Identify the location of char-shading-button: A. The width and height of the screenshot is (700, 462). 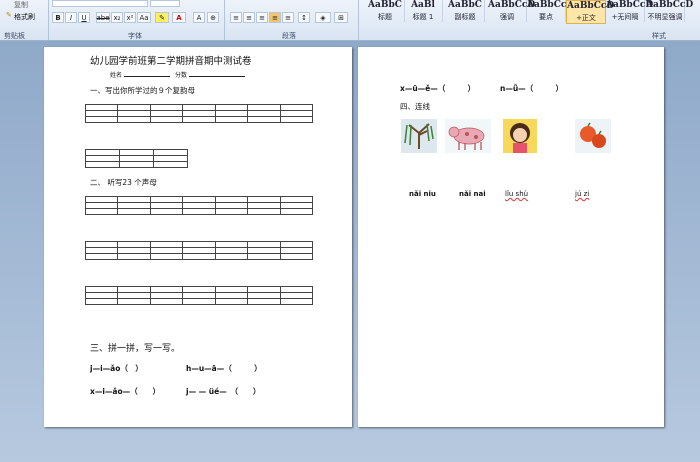
(199, 17).